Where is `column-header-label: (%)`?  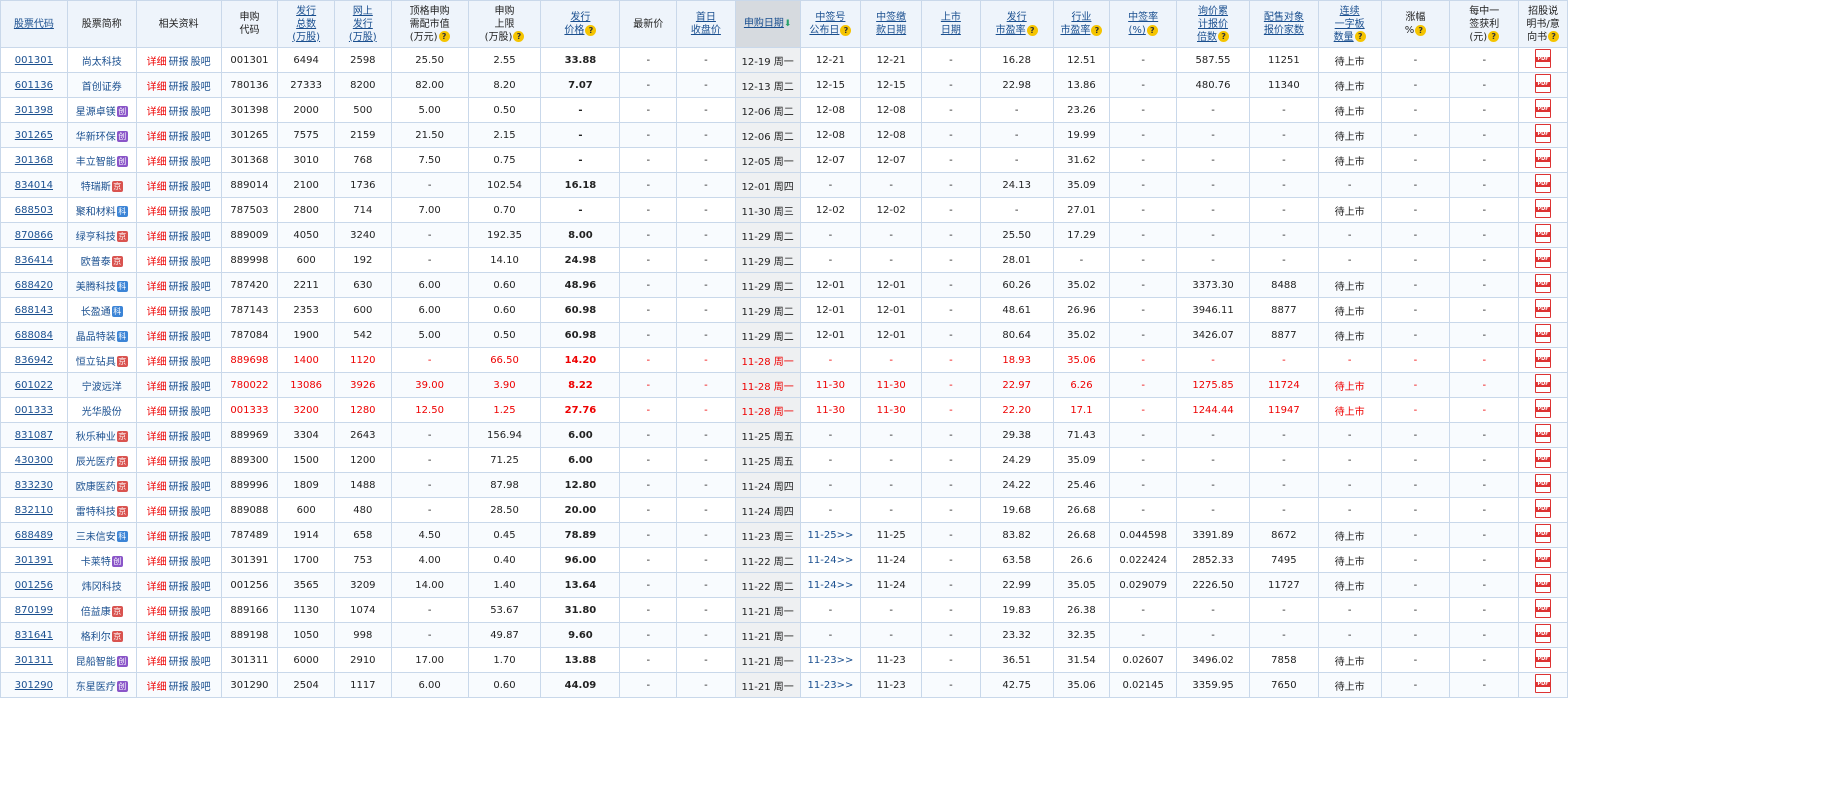
column-header-label: (%) is located at coordinates (1137, 30).